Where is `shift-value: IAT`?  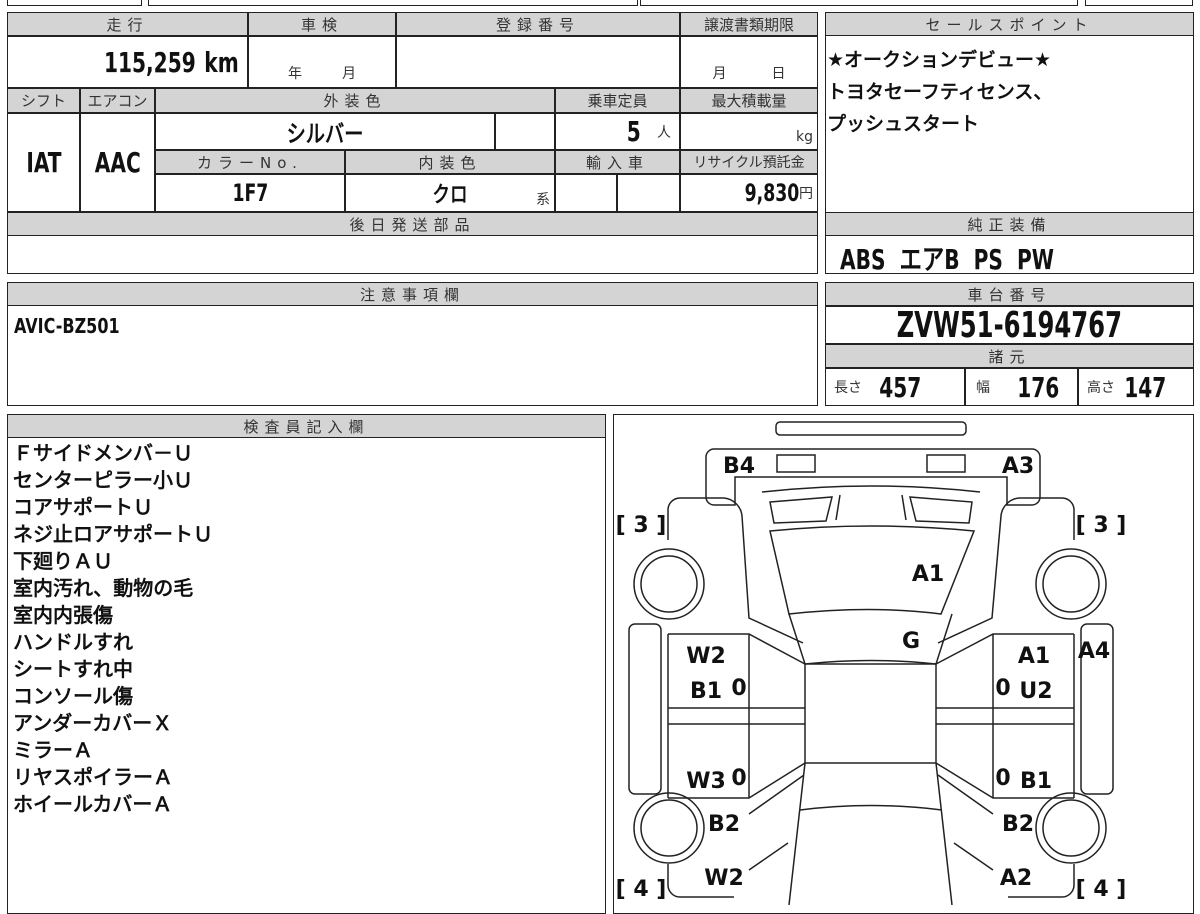 shift-value: IAT is located at coordinates (43, 162).